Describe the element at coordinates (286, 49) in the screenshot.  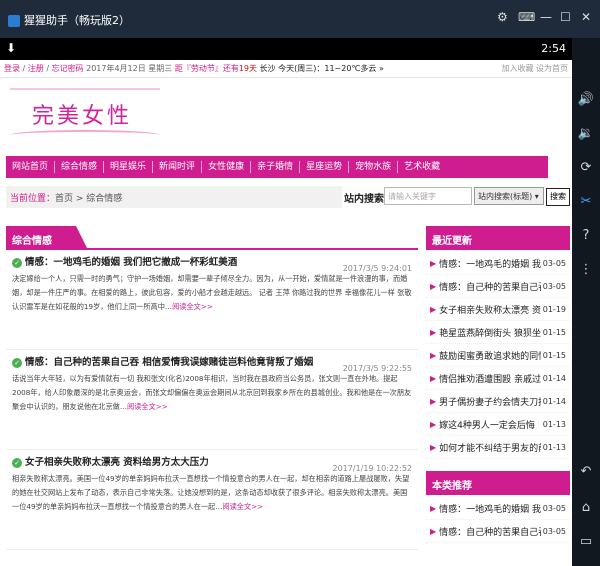
I see `android-status-bar: ⬇ 2:54` at that location.